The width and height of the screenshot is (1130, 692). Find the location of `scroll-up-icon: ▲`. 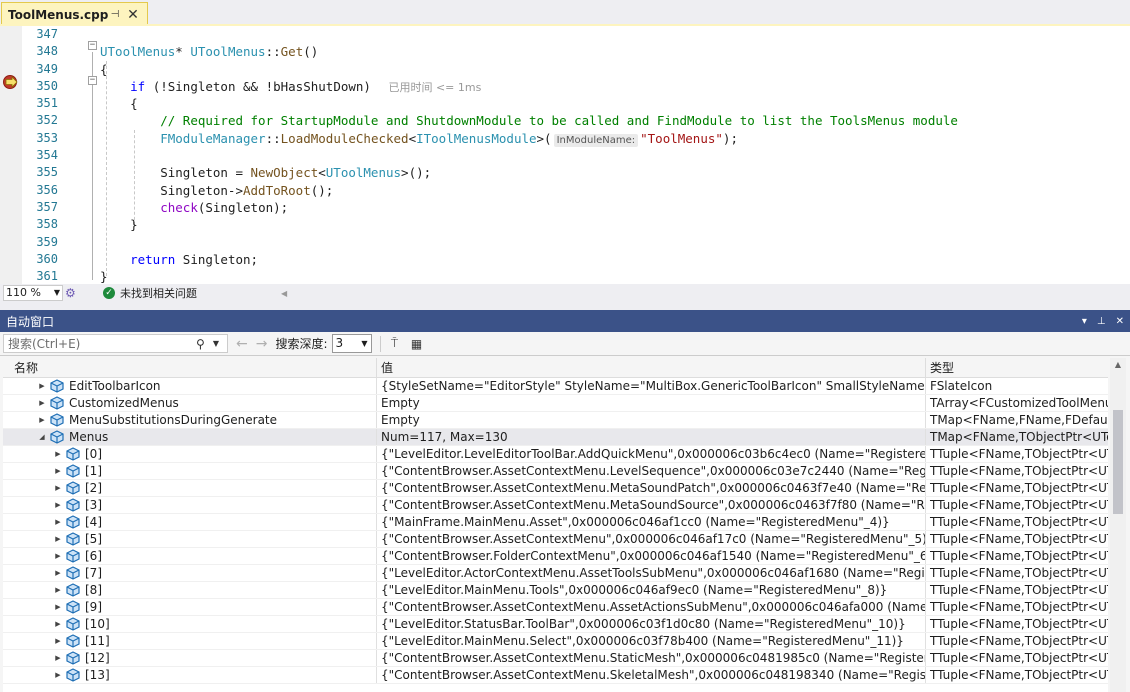

scroll-up-icon: ▲ is located at coordinates (1118, 365).